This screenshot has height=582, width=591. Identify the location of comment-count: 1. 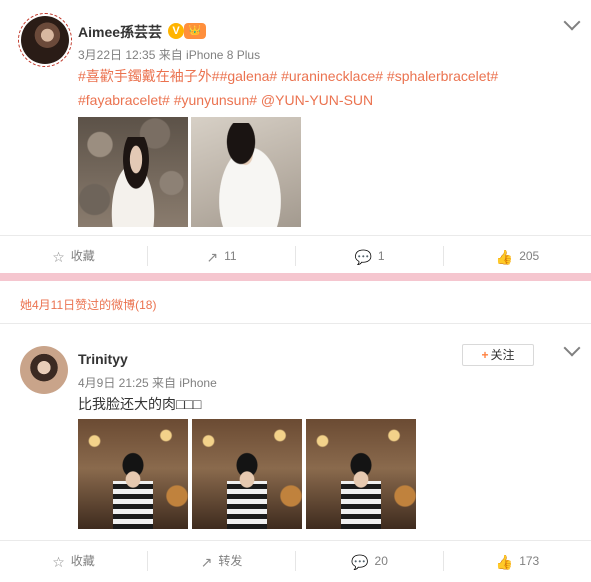
(381, 256).